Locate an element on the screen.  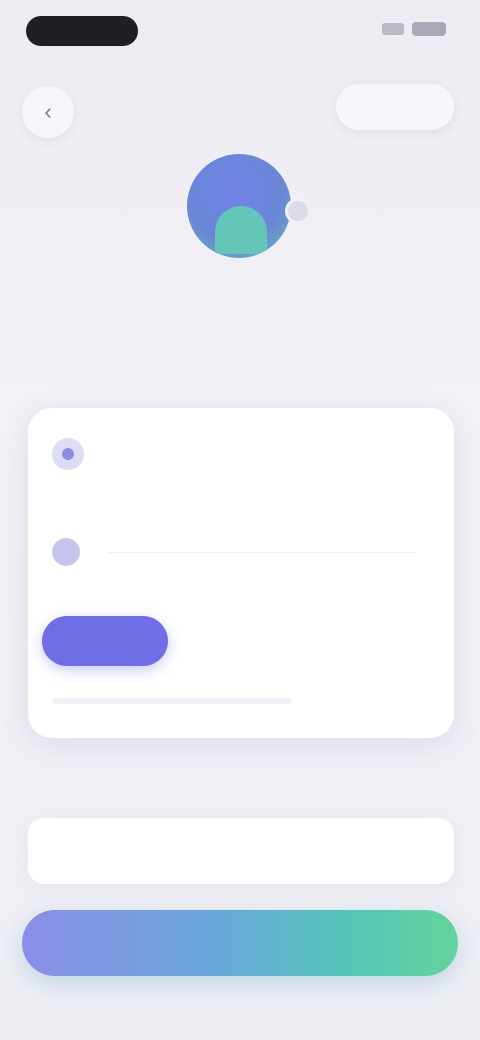
battery-icon is located at coordinates (429, 29).